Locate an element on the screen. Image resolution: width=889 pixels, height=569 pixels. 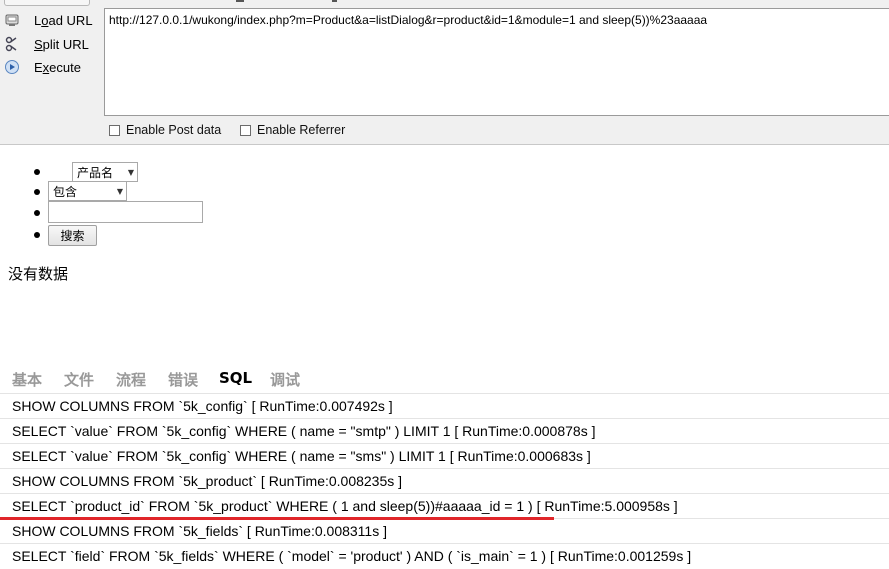
field-select: 产品名 ▼ is located at coordinates (105, 172).